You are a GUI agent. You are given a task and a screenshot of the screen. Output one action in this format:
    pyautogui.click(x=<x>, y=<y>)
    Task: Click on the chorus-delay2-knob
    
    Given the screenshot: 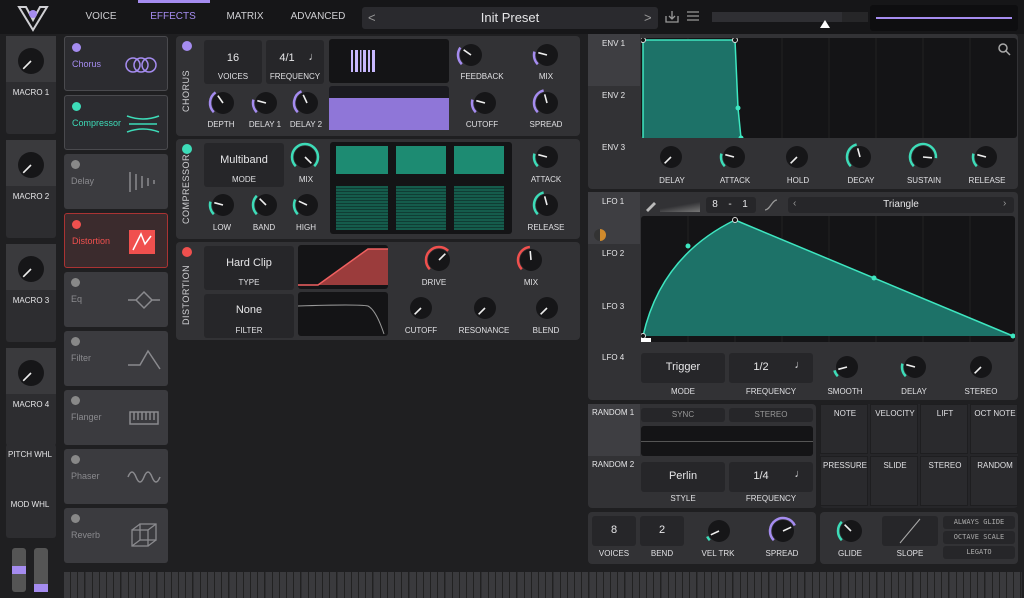 What is the action you would take?
    pyautogui.click(x=307, y=103)
    